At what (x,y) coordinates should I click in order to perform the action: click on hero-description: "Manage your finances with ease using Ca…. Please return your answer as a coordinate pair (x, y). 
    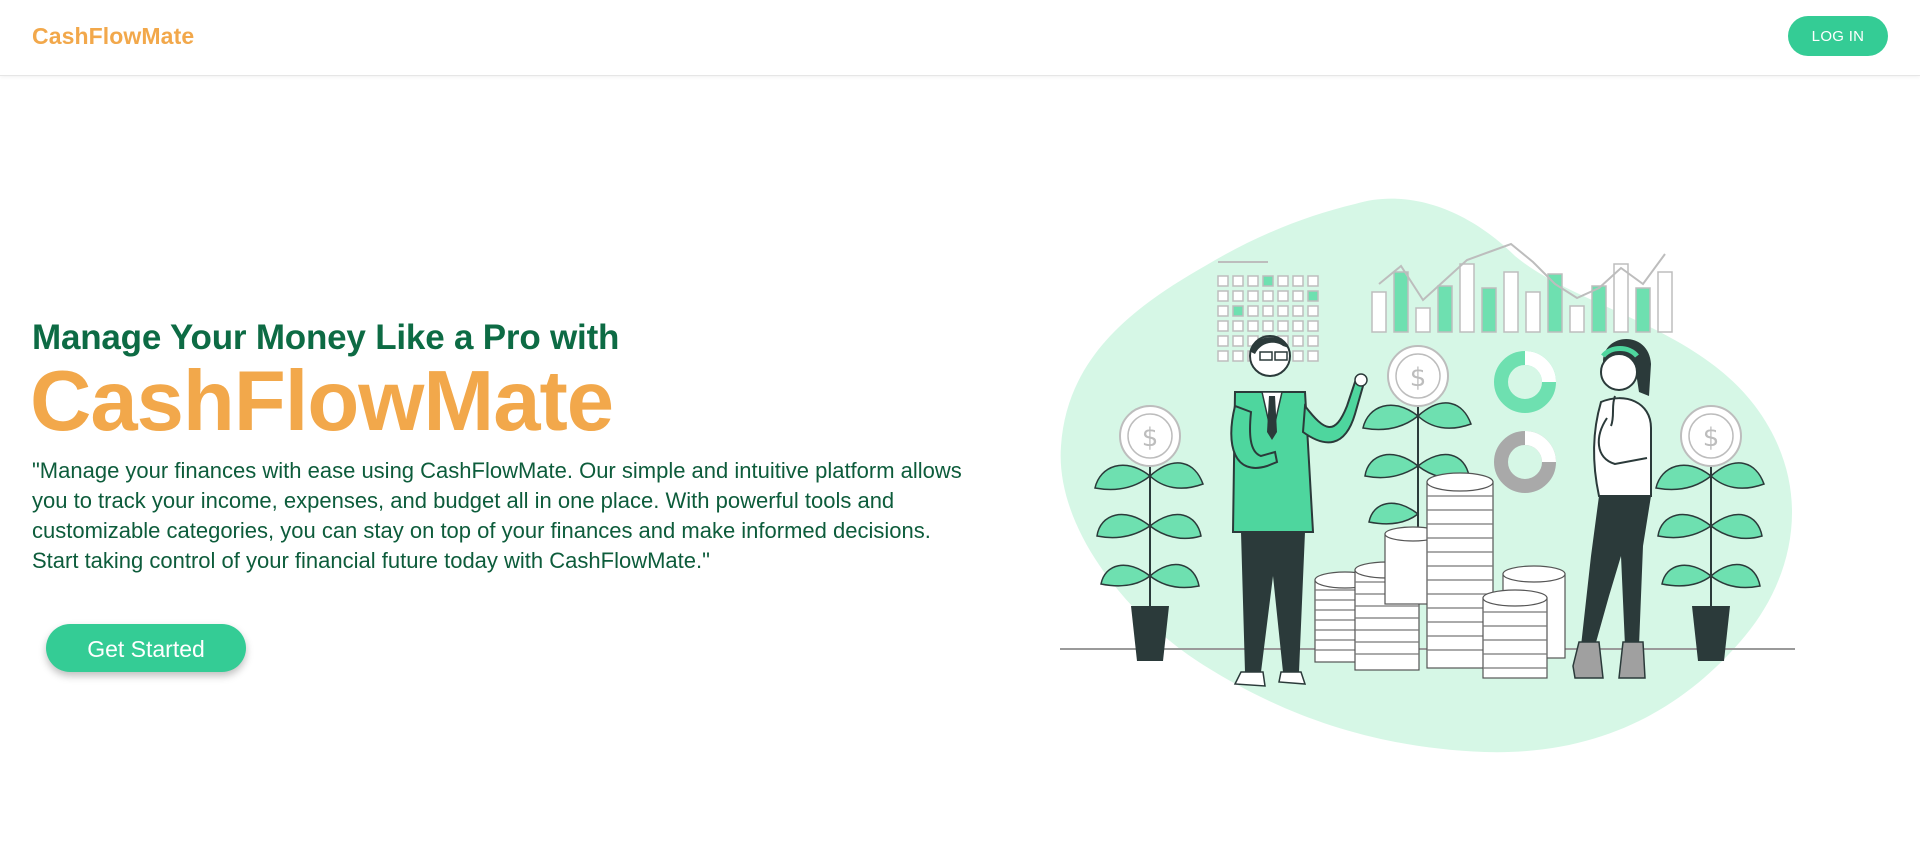
    Looking at the image, I should click on (497, 515).